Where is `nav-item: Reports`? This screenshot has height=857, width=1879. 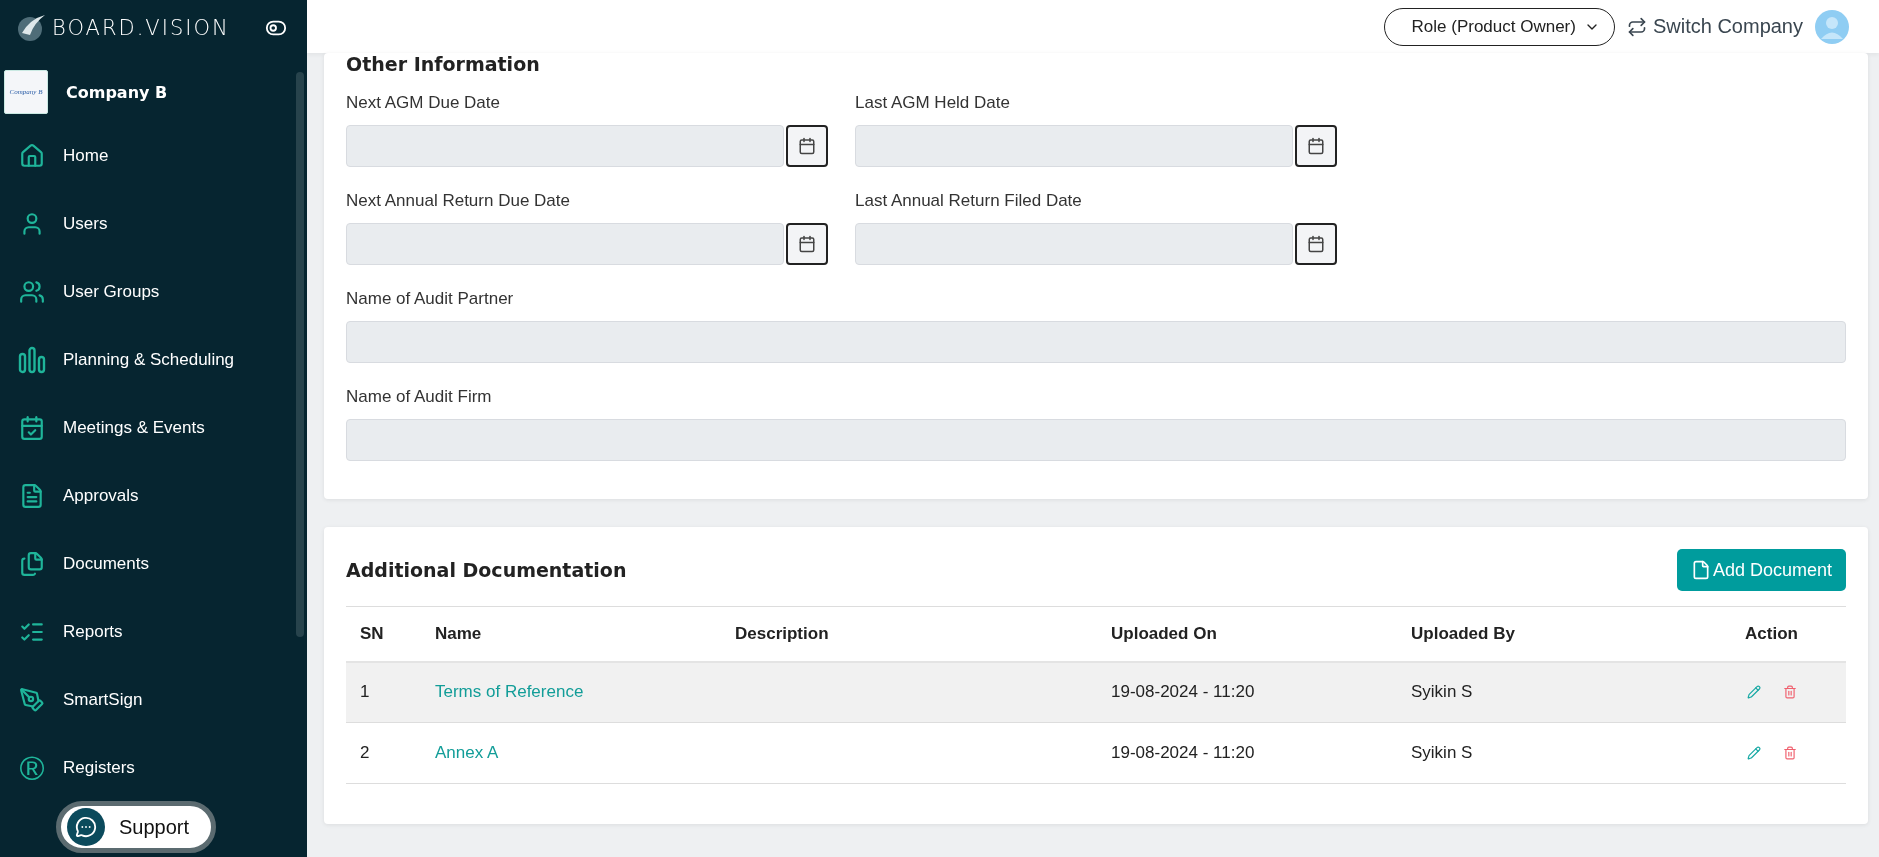
nav-item: Reports is located at coordinates (143, 632).